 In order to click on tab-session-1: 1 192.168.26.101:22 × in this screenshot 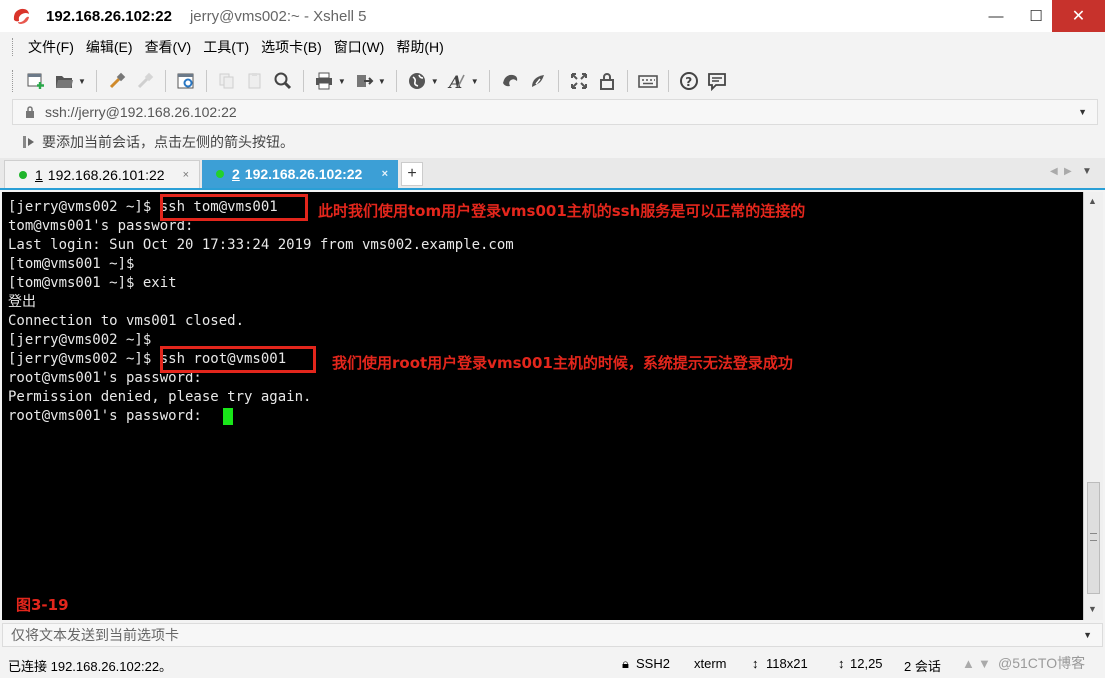, I will do `click(102, 174)`.